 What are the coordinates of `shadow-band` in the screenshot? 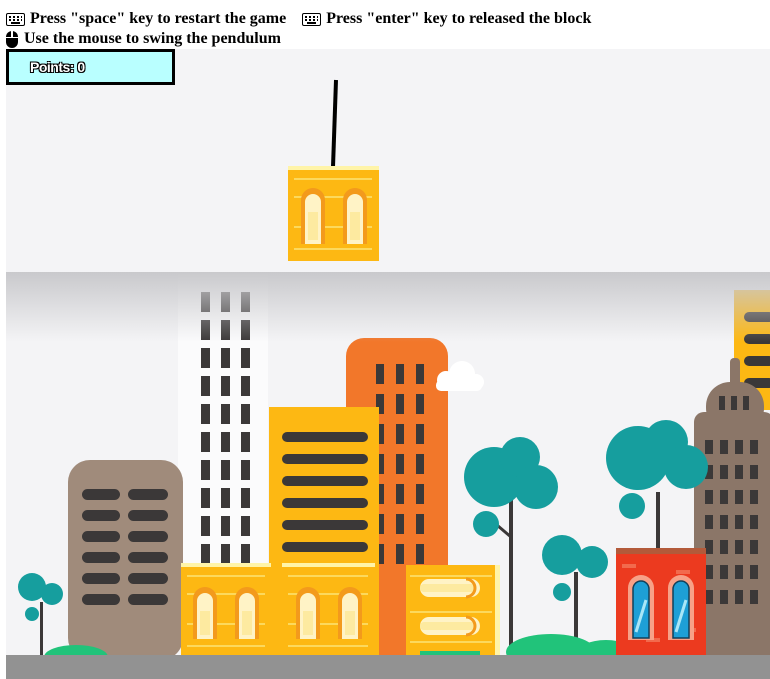 It's located at (388, 307).